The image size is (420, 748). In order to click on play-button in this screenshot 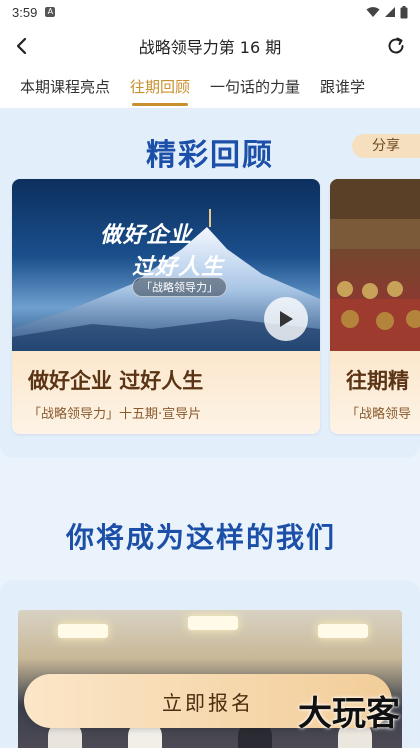, I will do `click(286, 319)`.